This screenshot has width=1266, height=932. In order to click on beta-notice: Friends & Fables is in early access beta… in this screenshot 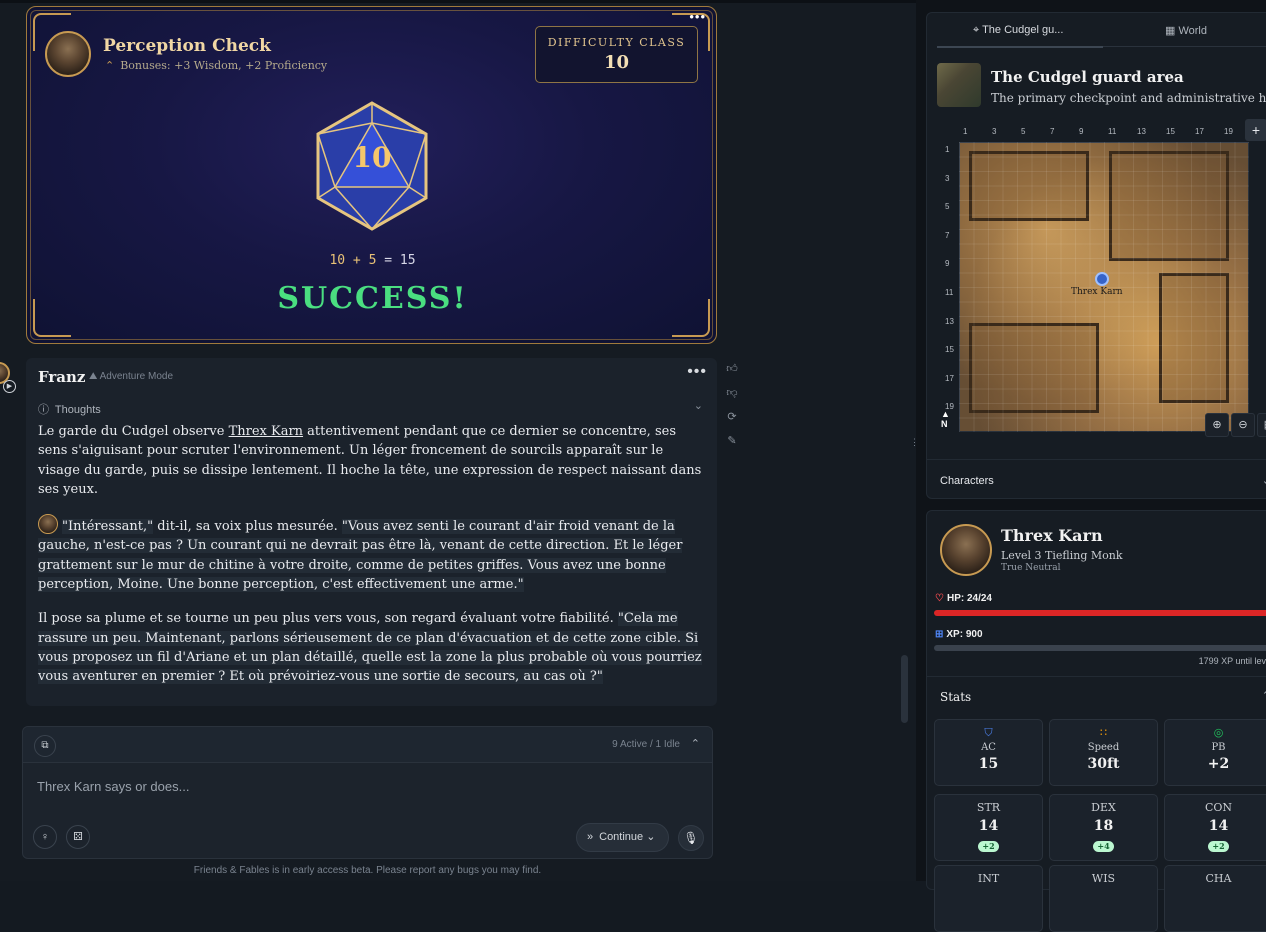, I will do `click(367, 870)`.